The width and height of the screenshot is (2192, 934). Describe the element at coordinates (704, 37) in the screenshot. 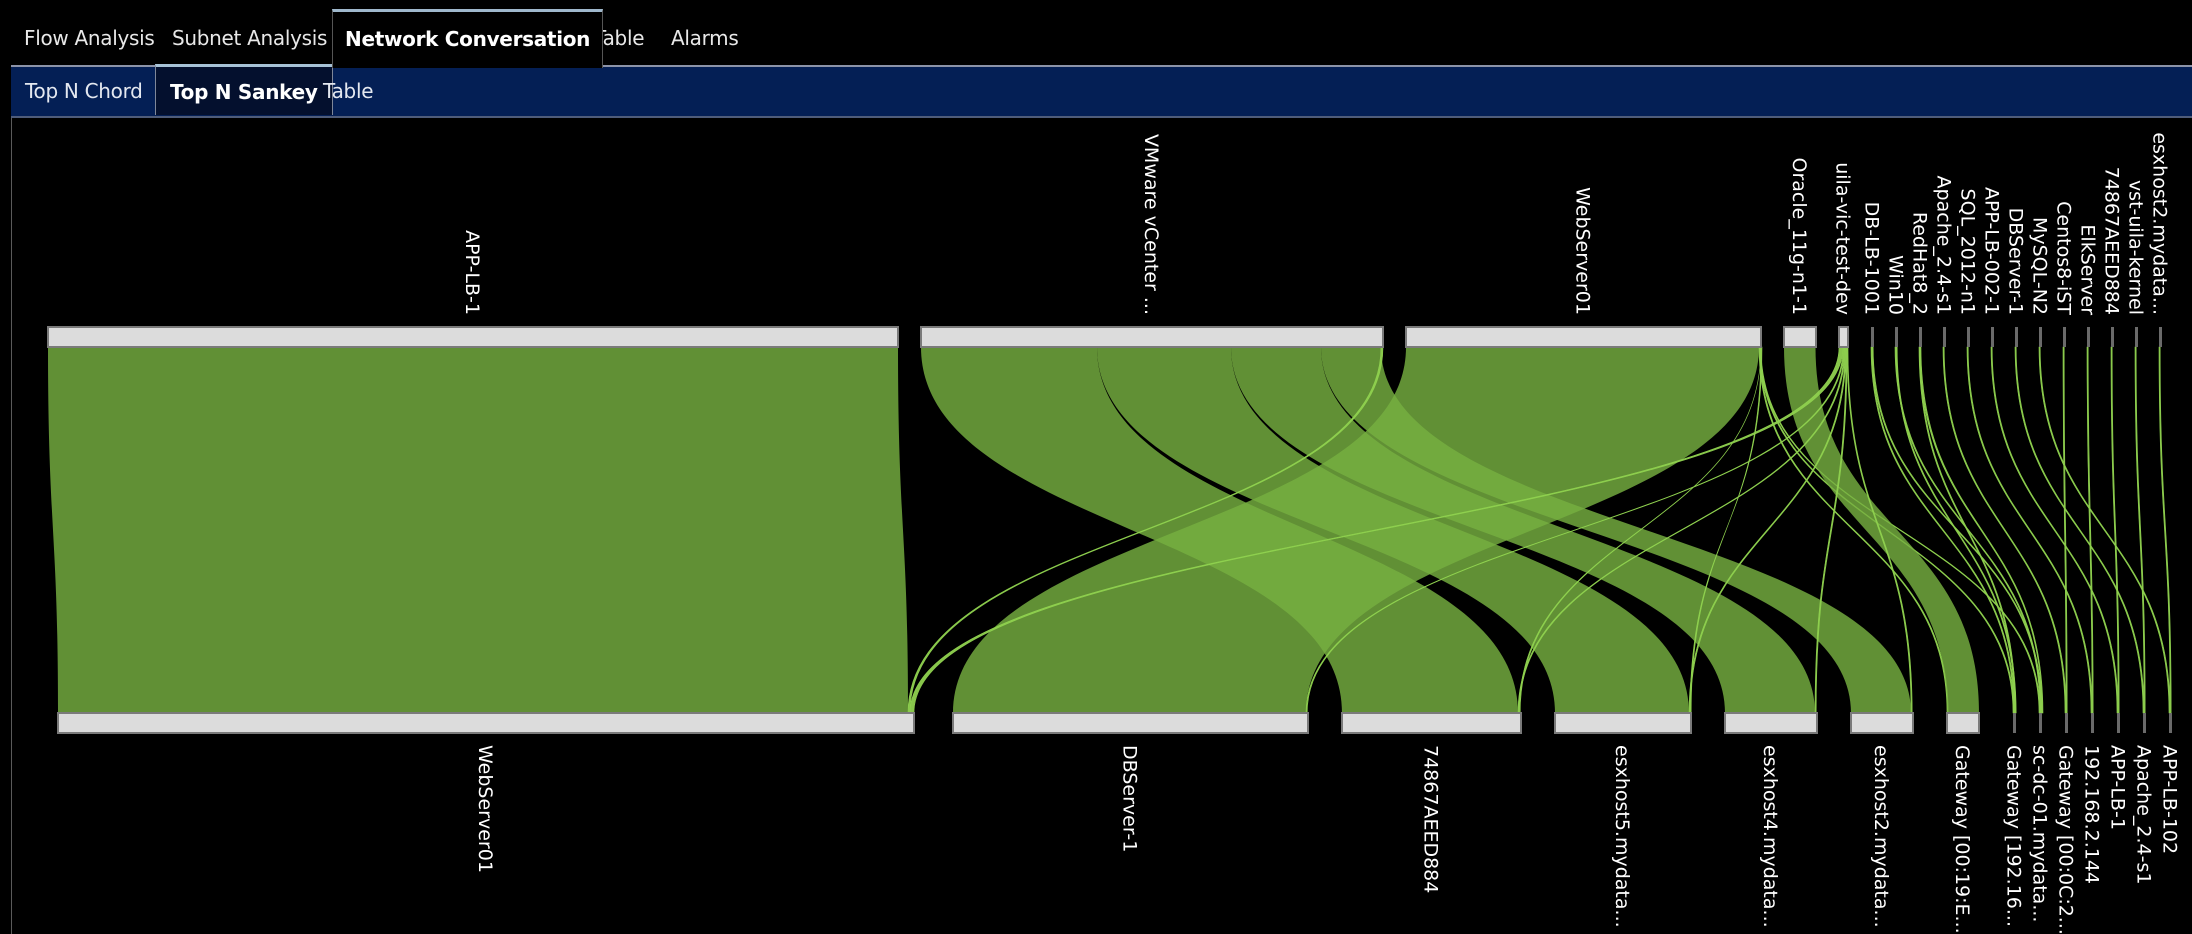

I see `tab-alarms: Alarms` at that location.